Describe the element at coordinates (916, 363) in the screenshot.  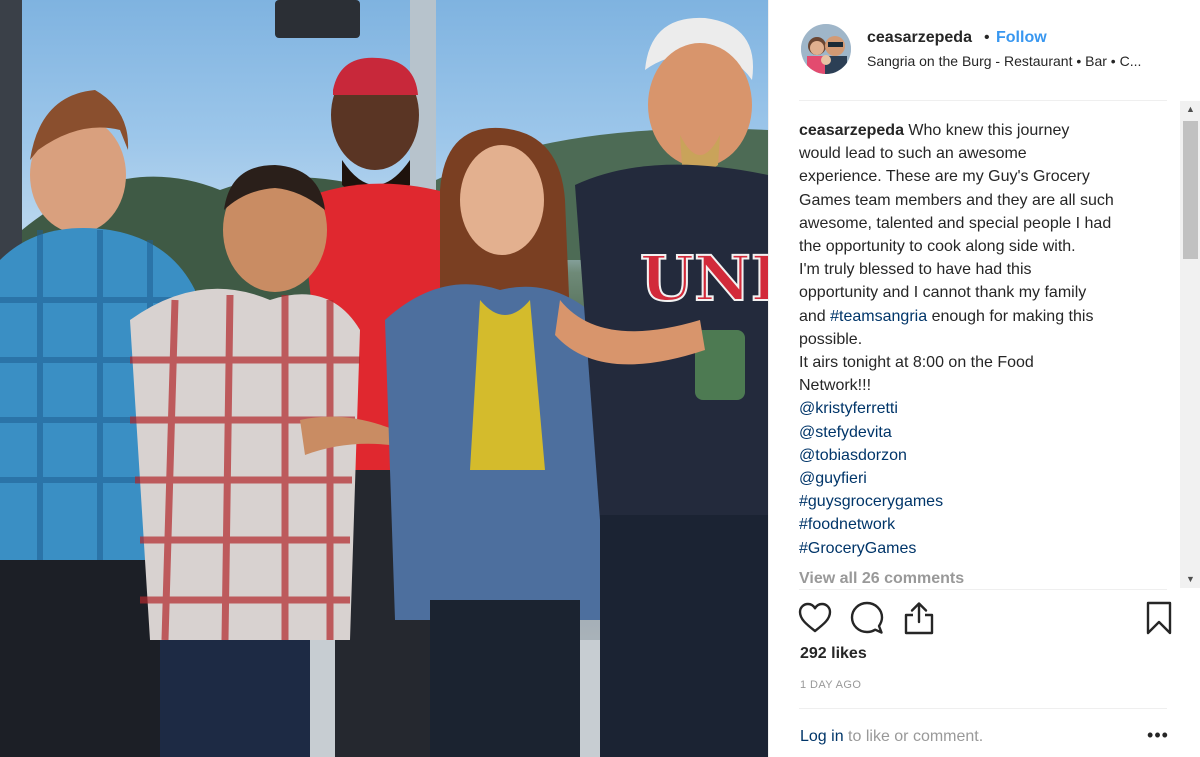
I see `caption-line: It airs tonight at 8:00 on the Food` at that location.